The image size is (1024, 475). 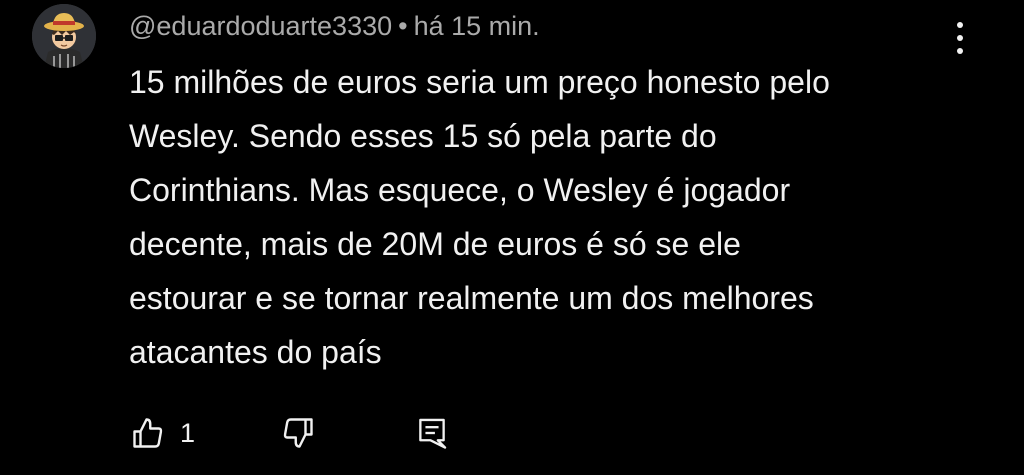 I want to click on like-button: 1, so click(x=162, y=433).